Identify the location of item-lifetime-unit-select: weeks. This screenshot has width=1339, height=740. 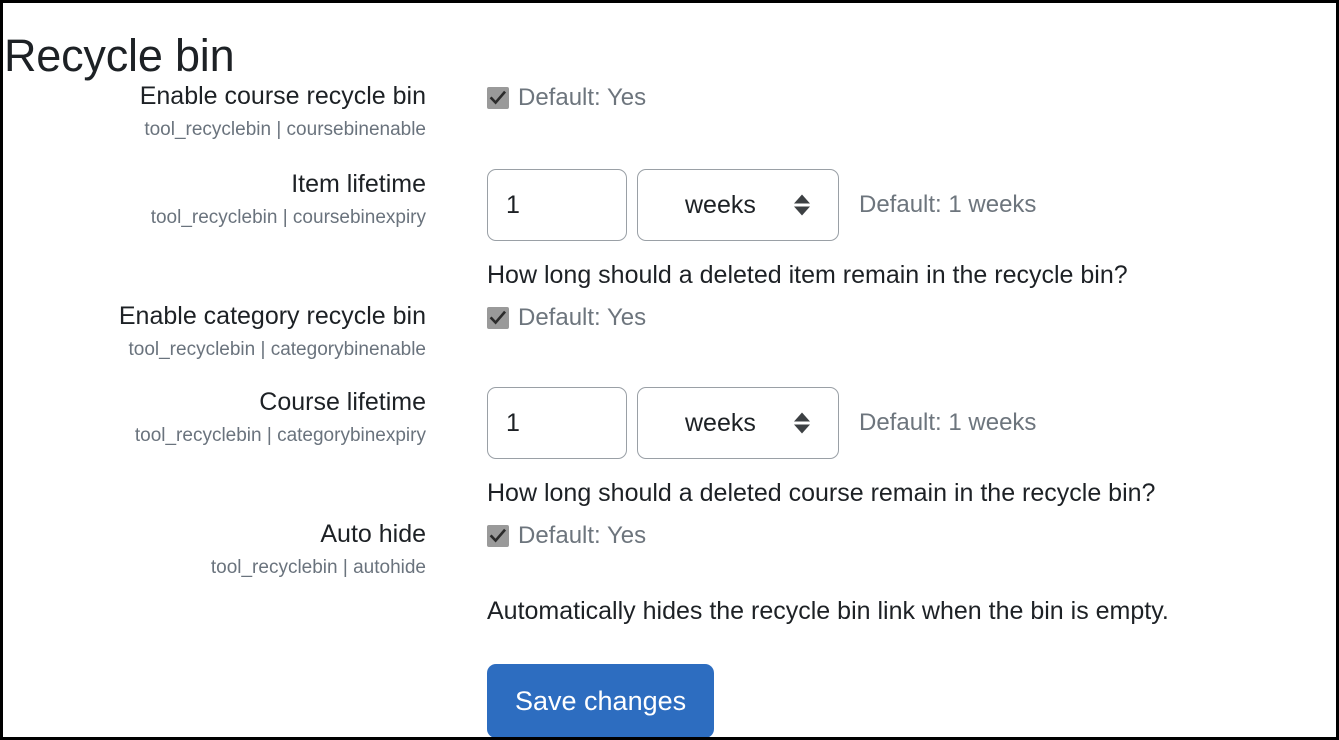
(738, 205).